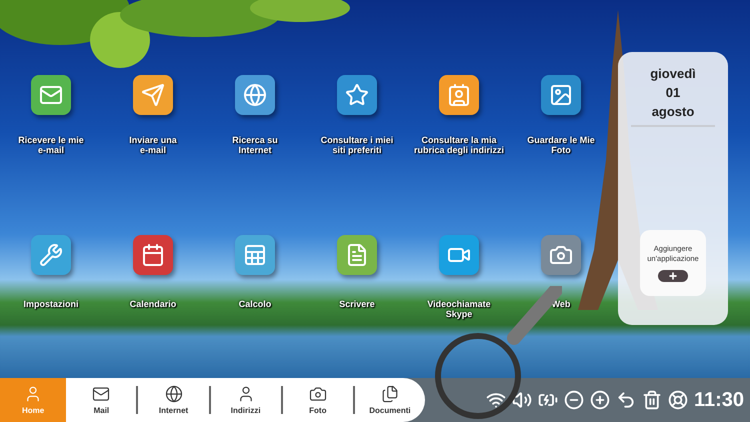 The image size is (750, 422). What do you see at coordinates (561, 255) in the screenshot?
I see `webcam-icon` at bounding box center [561, 255].